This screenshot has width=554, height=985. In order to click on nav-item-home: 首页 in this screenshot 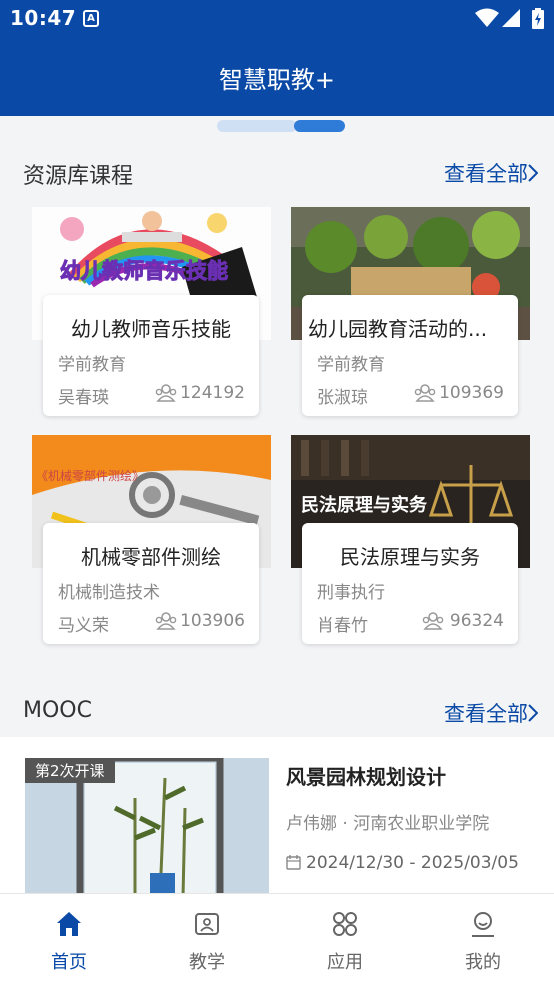, I will do `click(69, 939)`.